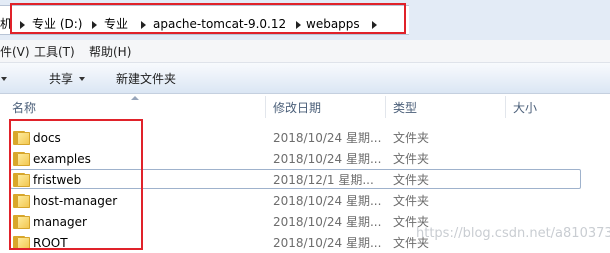  Describe the element at coordinates (305, 78) in the screenshot. I see `command-bar: 共享 新建文件夹` at that location.